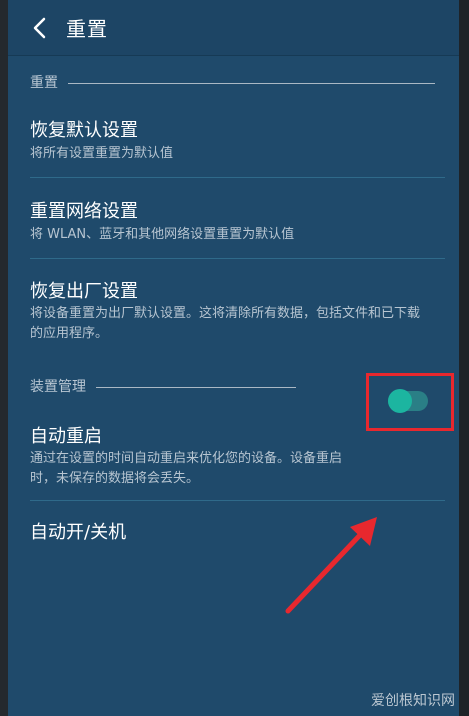 Image resolution: width=469 pixels, height=716 pixels. What do you see at coordinates (413, 701) in the screenshot?
I see `watermark: 爱创根知识网` at bounding box center [413, 701].